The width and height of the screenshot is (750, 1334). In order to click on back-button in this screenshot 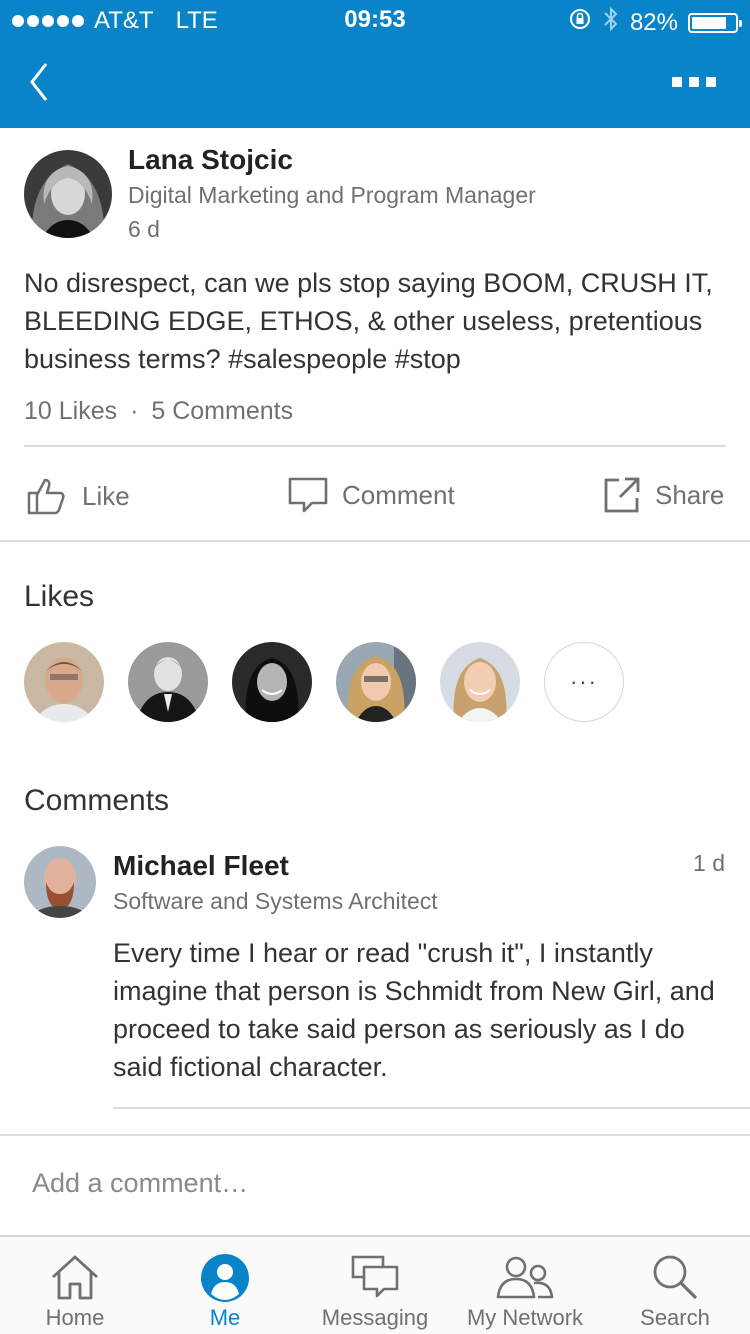, I will do `click(46, 85)`.